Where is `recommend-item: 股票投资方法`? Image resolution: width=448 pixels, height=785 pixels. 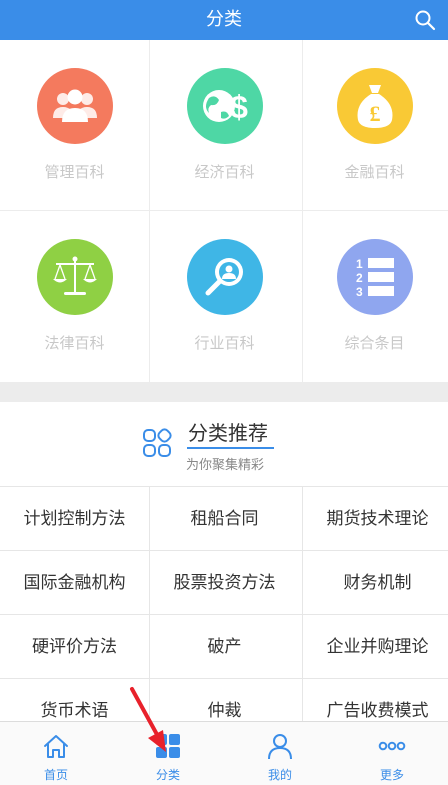
recommend-item: 股票投资方法 is located at coordinates (224, 583).